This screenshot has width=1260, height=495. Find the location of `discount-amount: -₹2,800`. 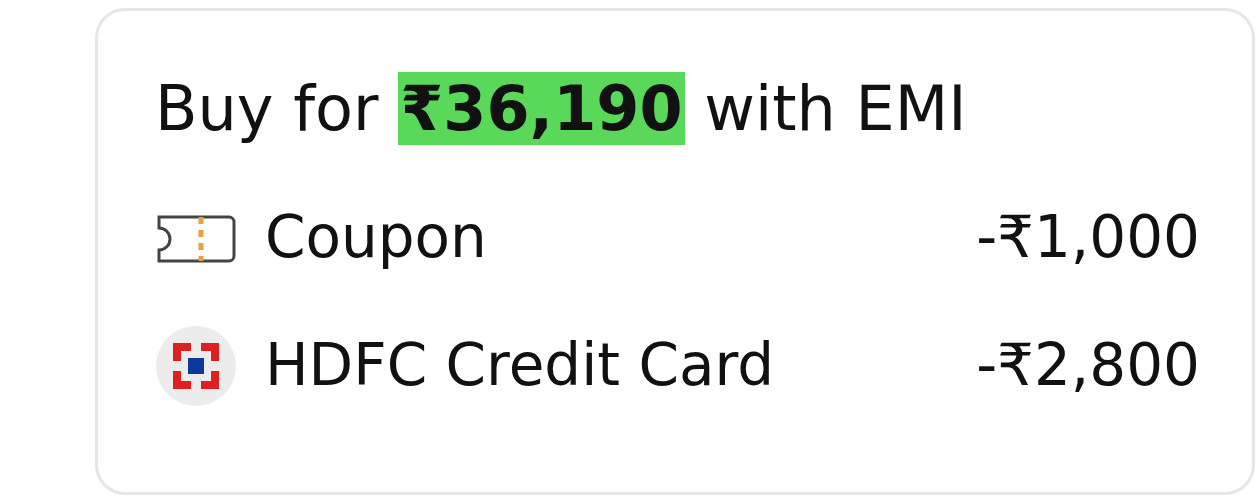

discount-amount: -₹2,800 is located at coordinates (1088, 366).